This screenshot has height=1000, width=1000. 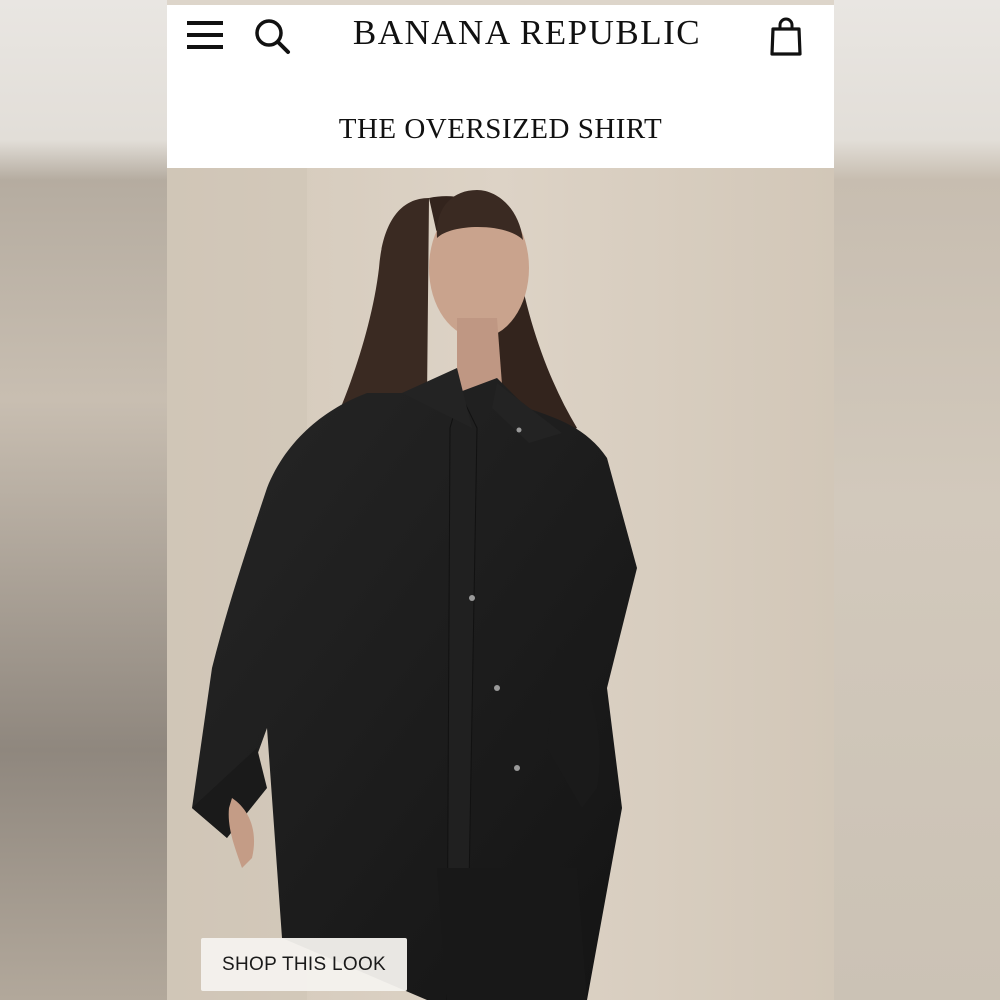 What do you see at coordinates (786, 37) in the screenshot?
I see `shopping-bag-icon` at bounding box center [786, 37].